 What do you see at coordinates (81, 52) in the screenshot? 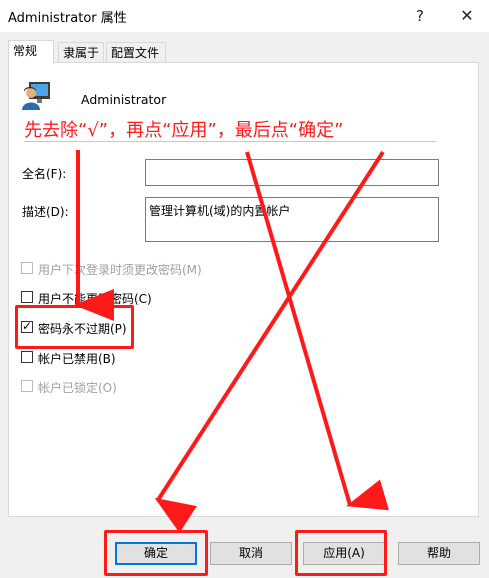
I see `tab-member-of: 隶属于` at bounding box center [81, 52].